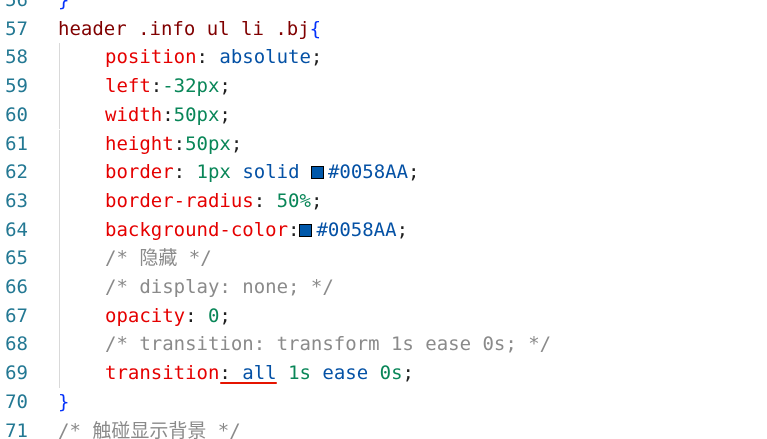  Describe the element at coordinates (179, 200) in the screenshot. I see `code-token: border-radius` at that location.